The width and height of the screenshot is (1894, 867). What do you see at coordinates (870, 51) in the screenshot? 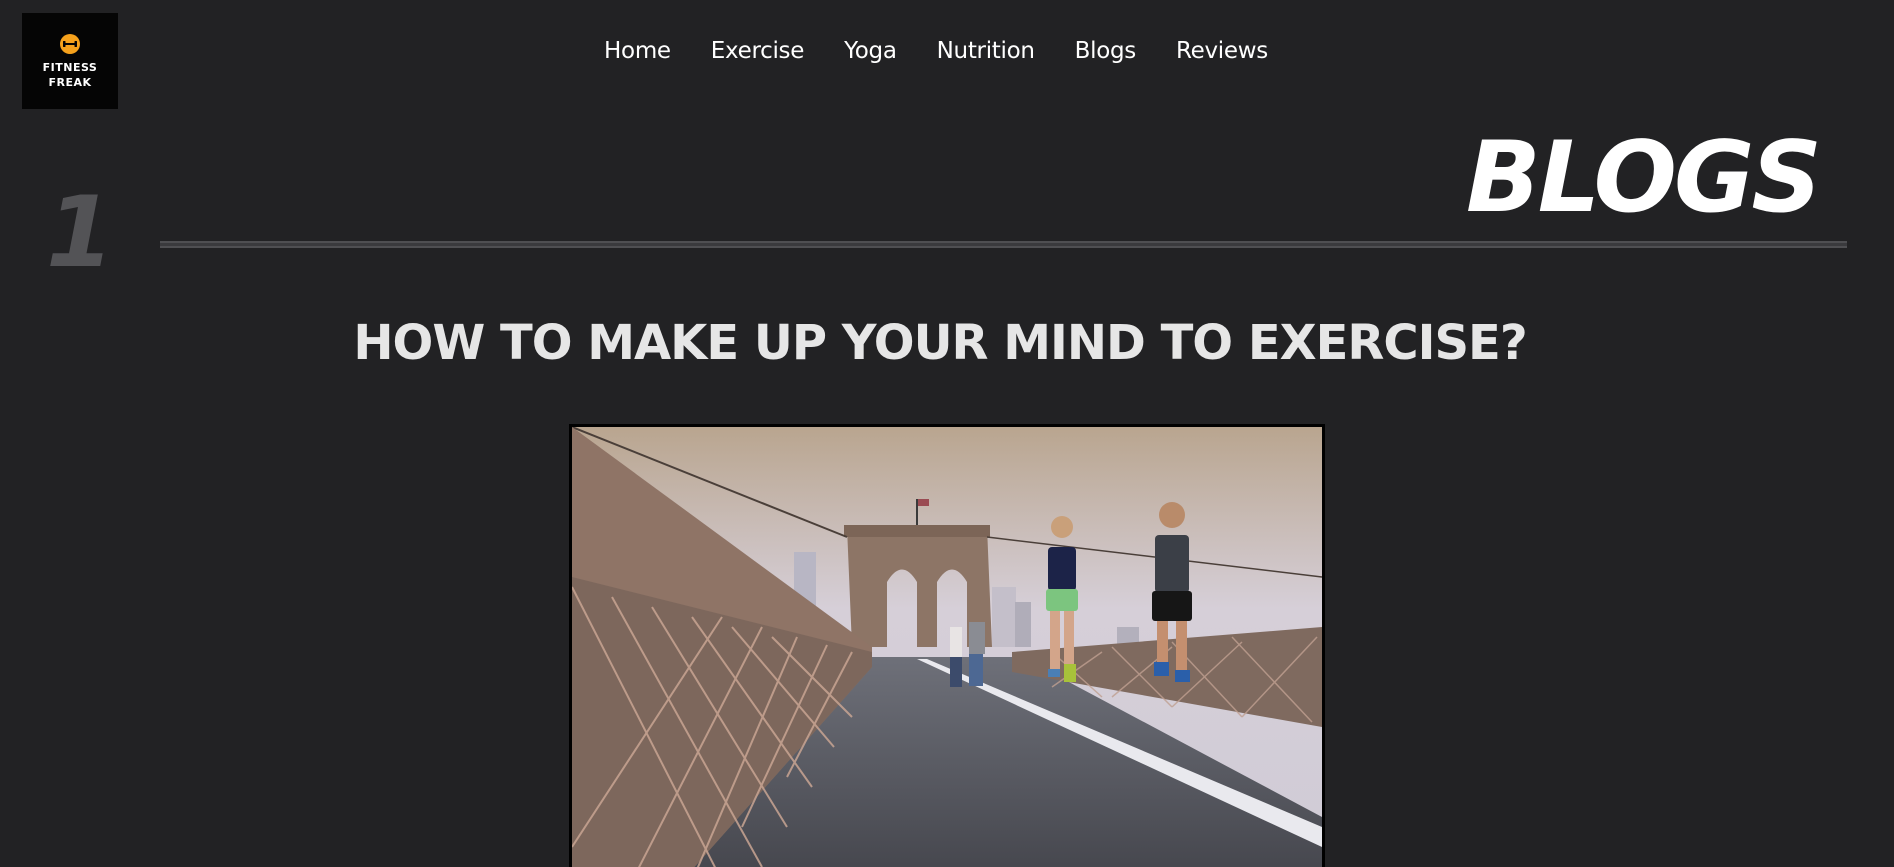
I see `nav-item-yoga: Yoga` at bounding box center [870, 51].